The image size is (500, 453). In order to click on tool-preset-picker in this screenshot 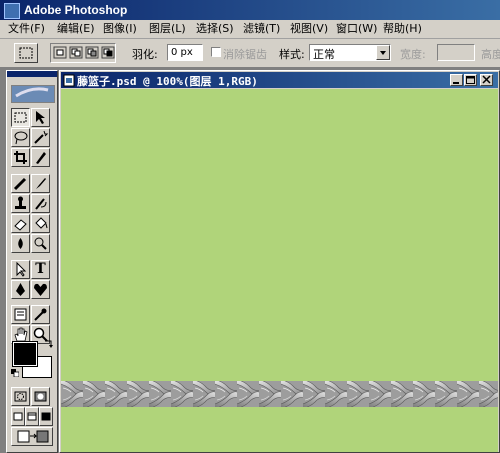, I will do `click(26, 53)`.